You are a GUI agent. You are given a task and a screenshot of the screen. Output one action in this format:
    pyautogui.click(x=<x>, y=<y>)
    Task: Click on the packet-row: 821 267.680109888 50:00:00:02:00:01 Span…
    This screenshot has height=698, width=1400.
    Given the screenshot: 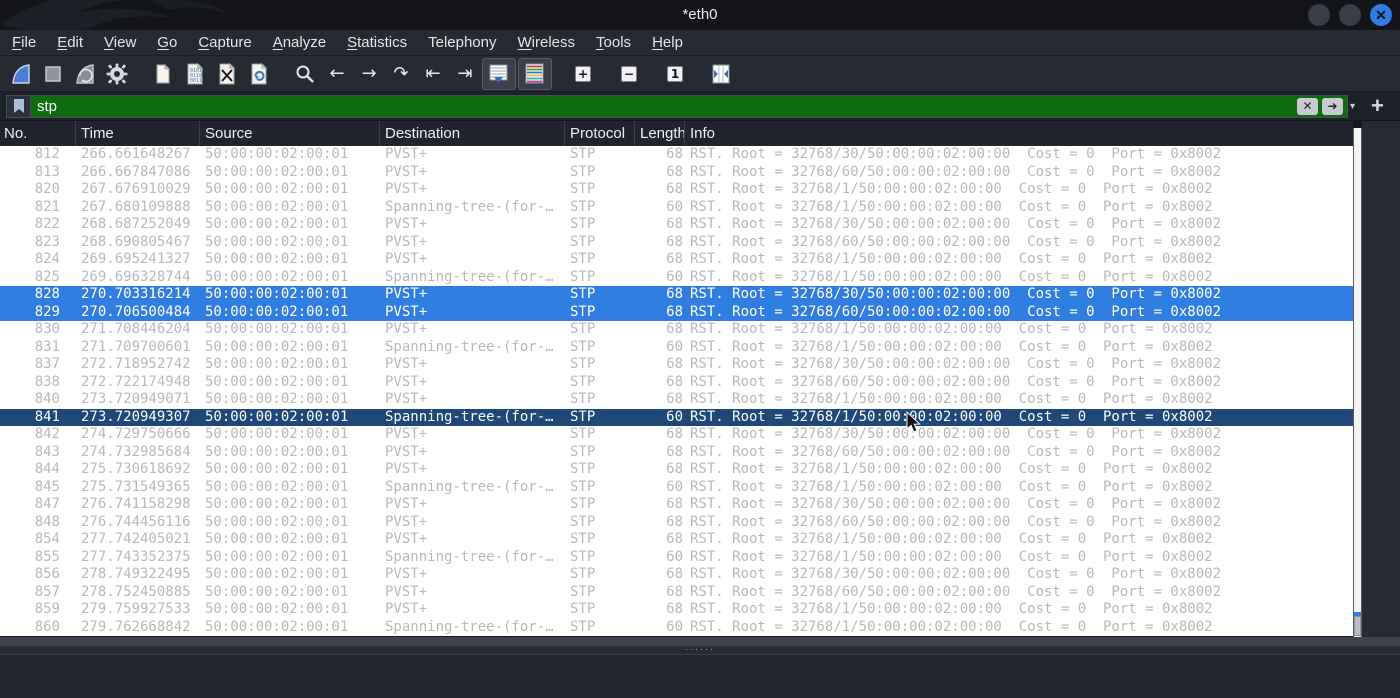 What is the action you would take?
    pyautogui.click(x=676, y=208)
    